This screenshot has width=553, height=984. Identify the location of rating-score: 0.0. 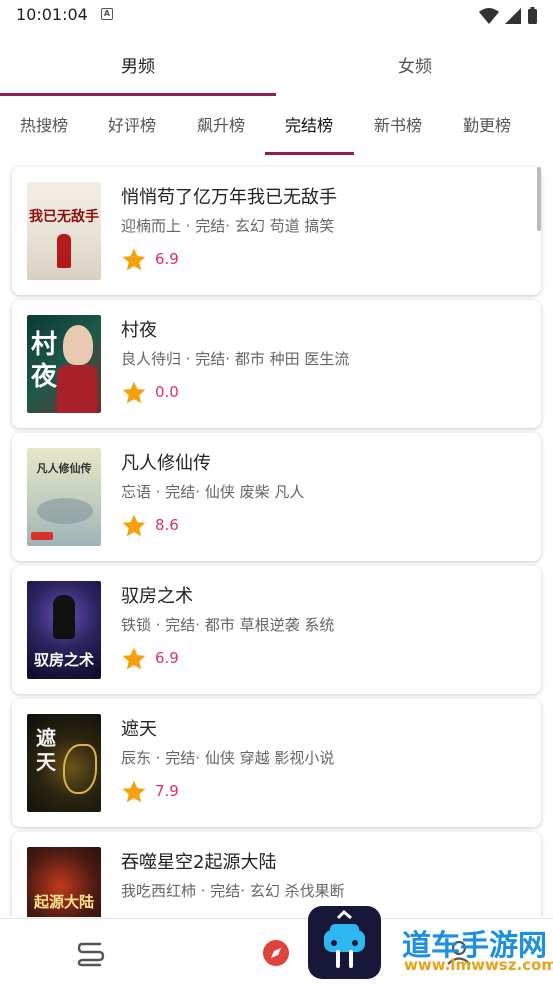
(167, 392).